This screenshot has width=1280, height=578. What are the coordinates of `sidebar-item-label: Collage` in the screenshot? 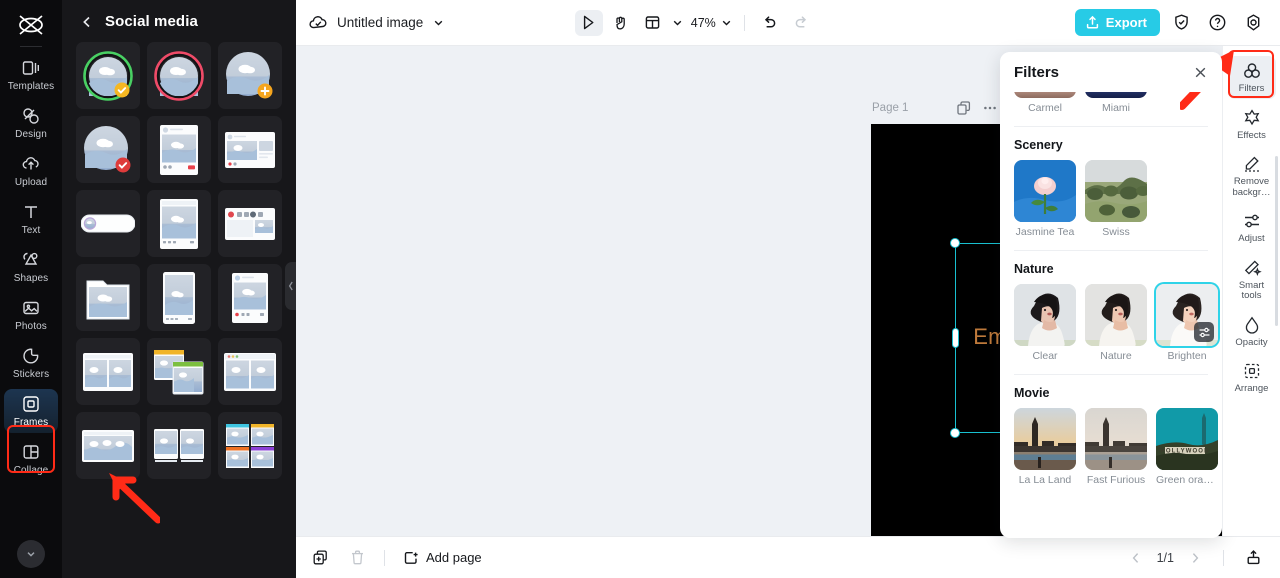 It's located at (31, 470).